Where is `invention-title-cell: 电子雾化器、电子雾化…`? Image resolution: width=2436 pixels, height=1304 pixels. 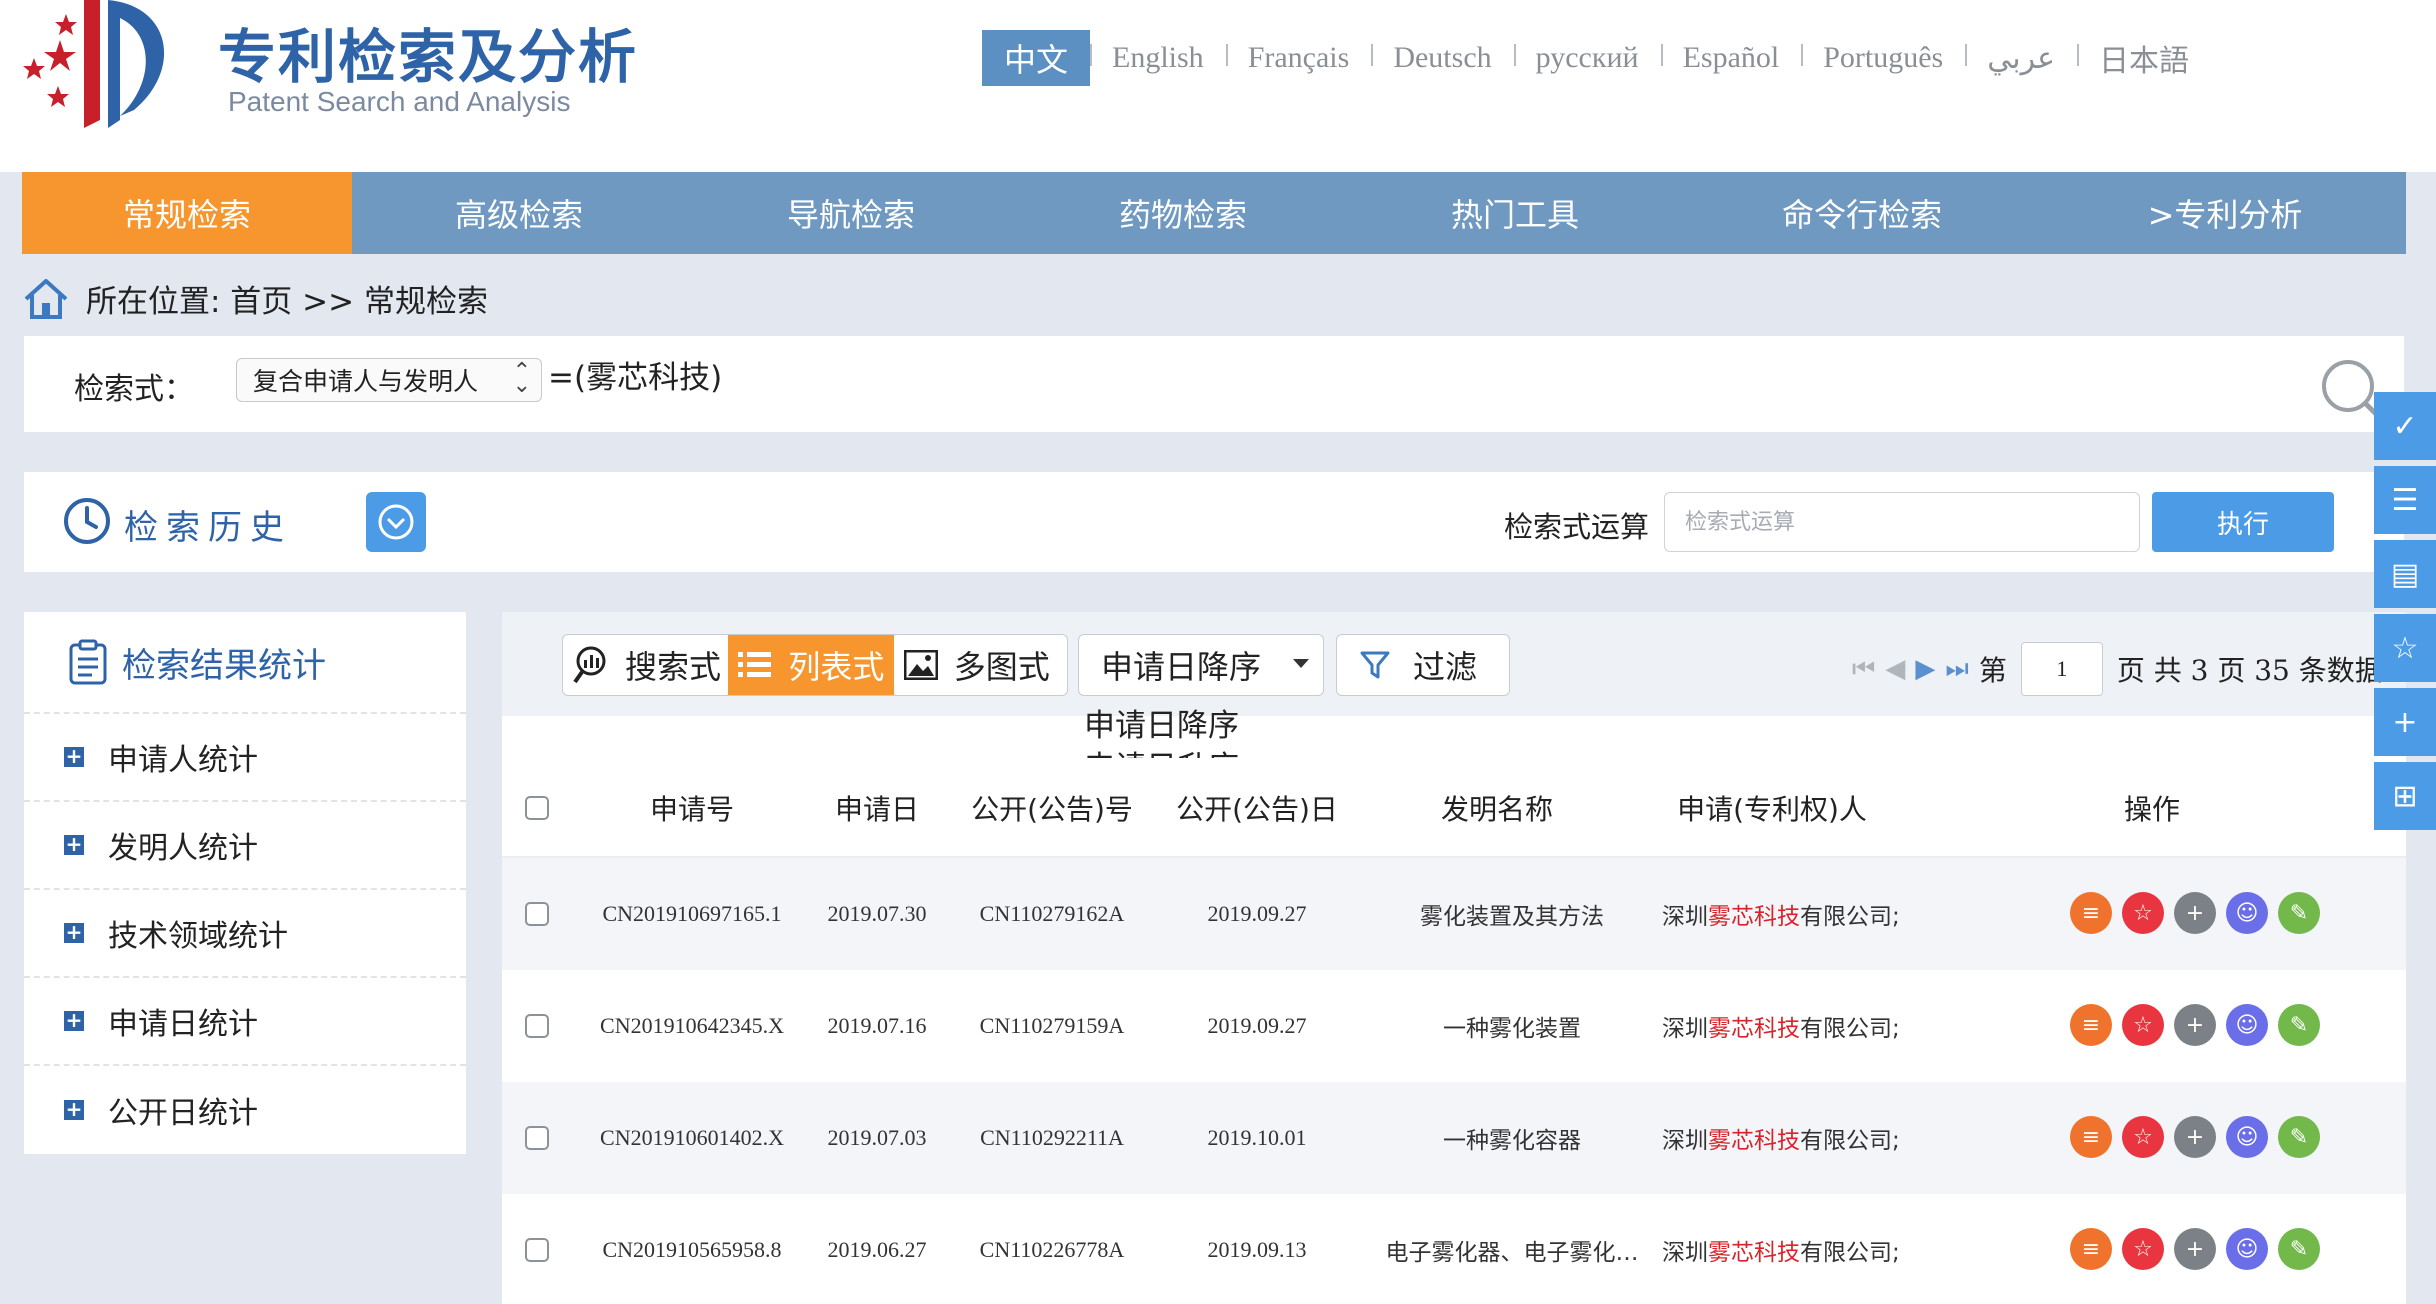
invention-title-cell: 电子雾化器、电子雾化… is located at coordinates (1512, 1249).